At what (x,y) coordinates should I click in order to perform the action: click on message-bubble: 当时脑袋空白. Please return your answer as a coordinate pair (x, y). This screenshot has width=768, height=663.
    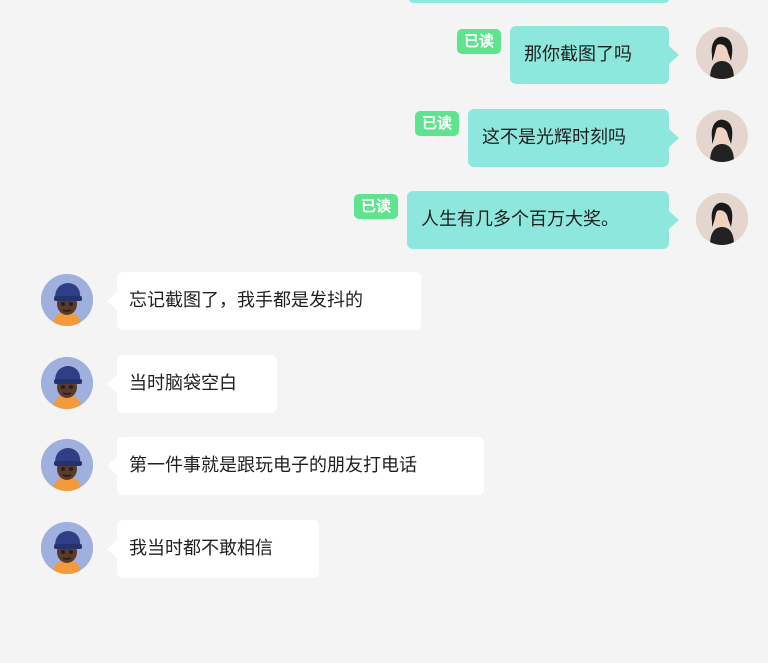
    Looking at the image, I should click on (192, 384).